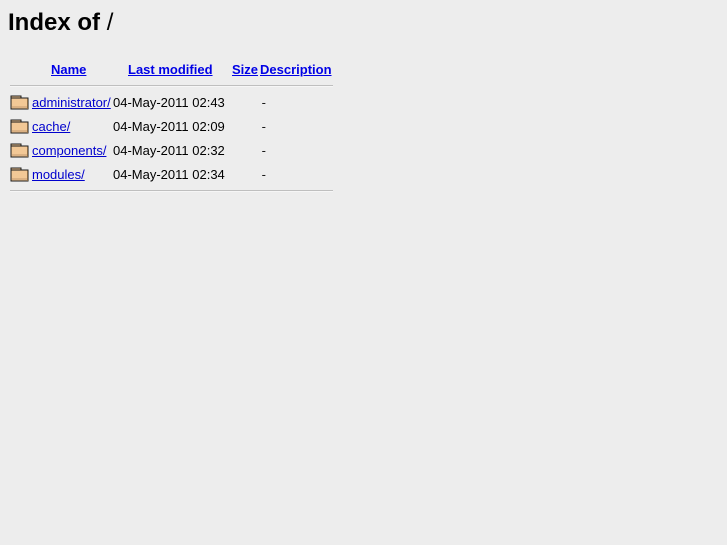  Describe the element at coordinates (171, 191) in the screenshot. I see `footer-divider` at that location.